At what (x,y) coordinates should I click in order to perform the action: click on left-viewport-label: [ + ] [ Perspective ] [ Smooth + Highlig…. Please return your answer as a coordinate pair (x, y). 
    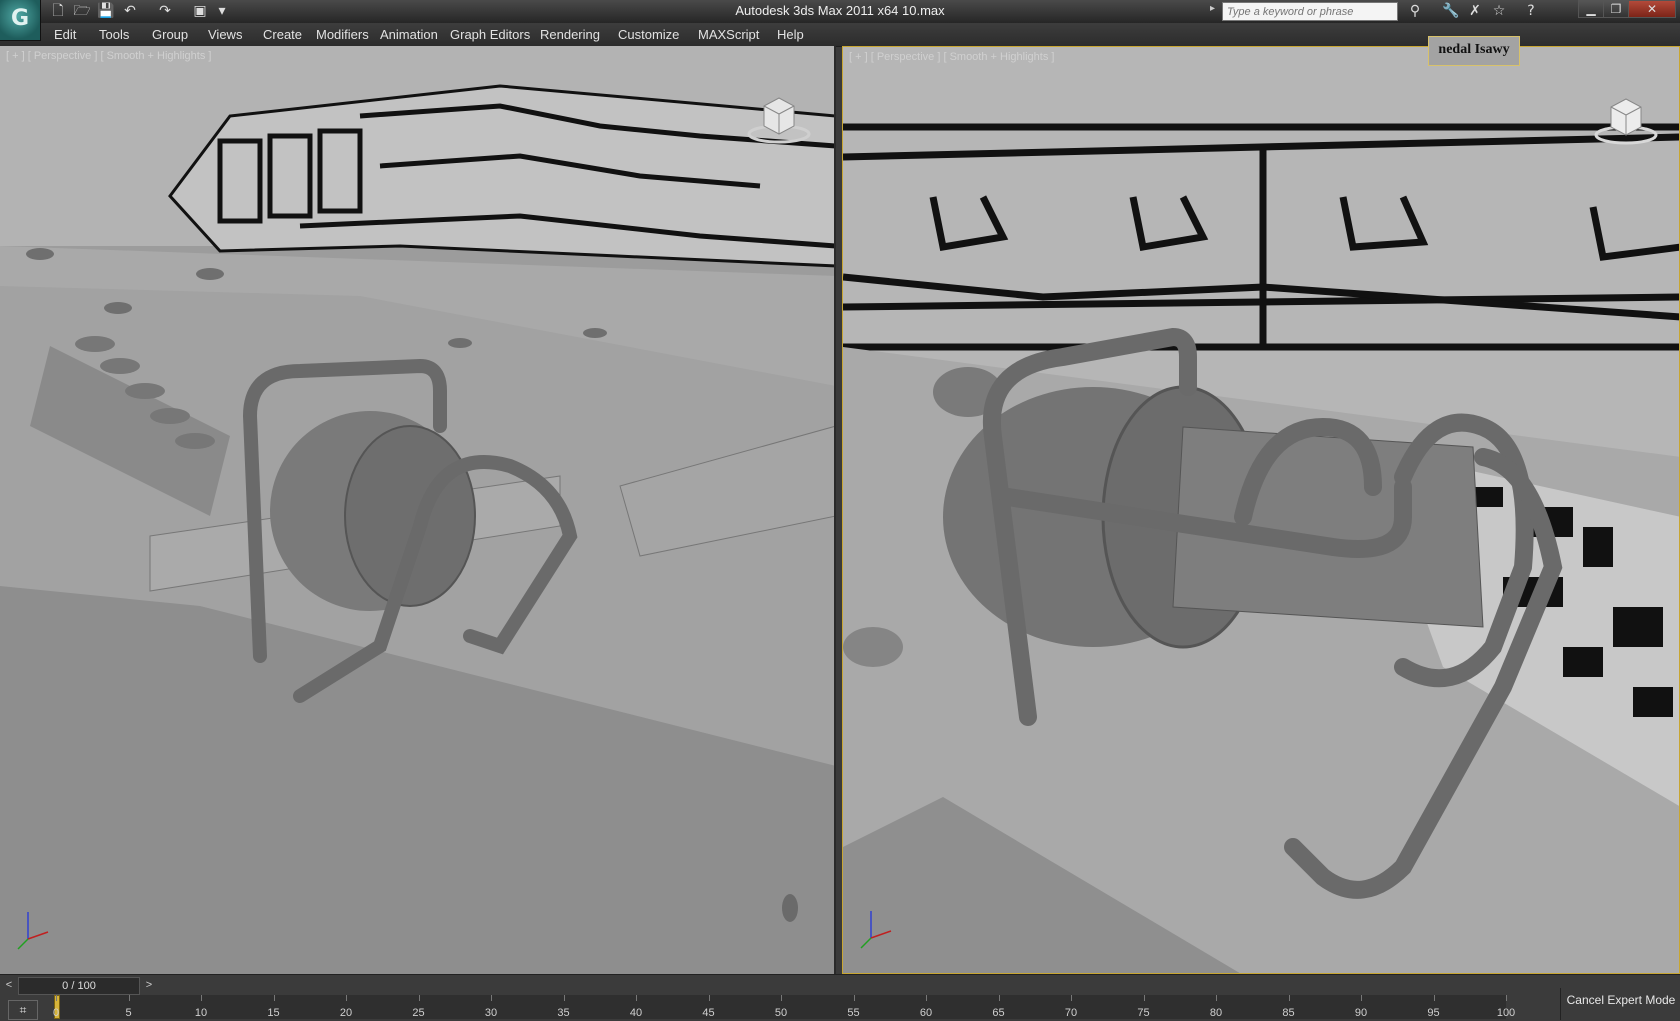
    Looking at the image, I should click on (108, 56).